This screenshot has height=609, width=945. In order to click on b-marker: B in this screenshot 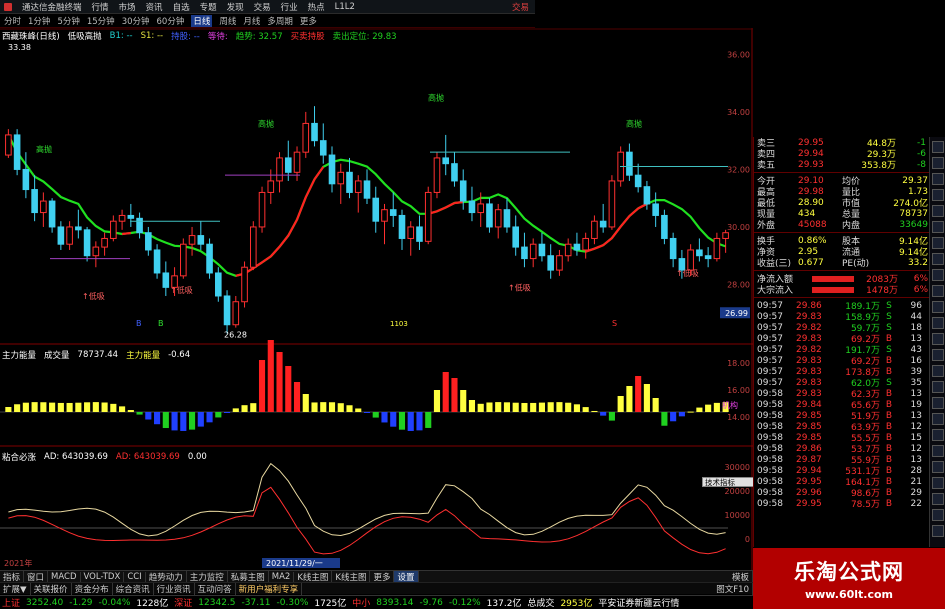, I will do `click(139, 323)`.